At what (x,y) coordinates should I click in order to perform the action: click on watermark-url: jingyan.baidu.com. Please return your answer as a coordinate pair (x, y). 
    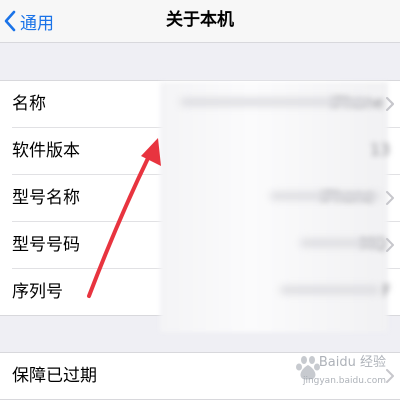
    Looking at the image, I should click on (344, 381).